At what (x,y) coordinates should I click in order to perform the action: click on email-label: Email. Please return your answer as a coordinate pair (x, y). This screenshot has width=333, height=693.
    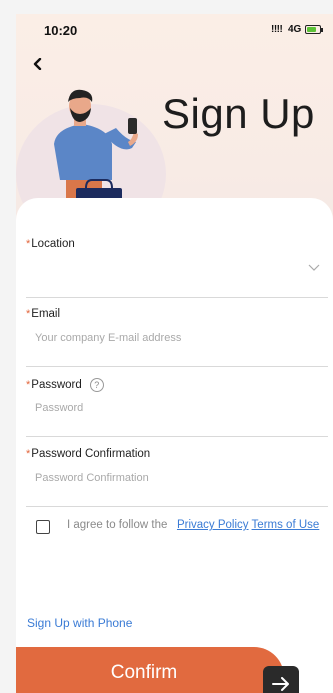
    Looking at the image, I should click on (46, 314).